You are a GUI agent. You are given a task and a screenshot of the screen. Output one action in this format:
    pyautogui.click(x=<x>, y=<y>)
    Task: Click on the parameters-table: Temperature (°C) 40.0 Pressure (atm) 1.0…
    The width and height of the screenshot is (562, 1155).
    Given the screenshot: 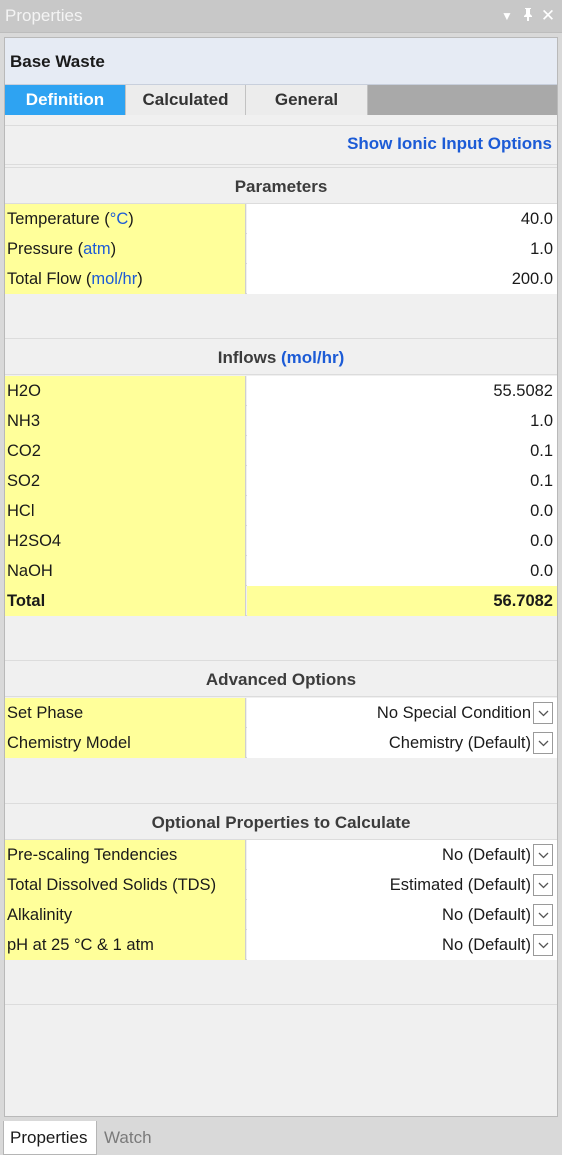 What is the action you would take?
    pyautogui.click(x=281, y=249)
    